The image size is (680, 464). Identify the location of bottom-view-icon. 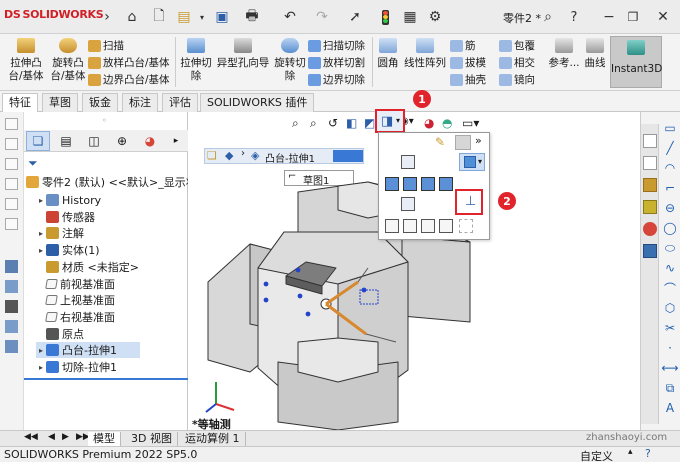
(408, 204).